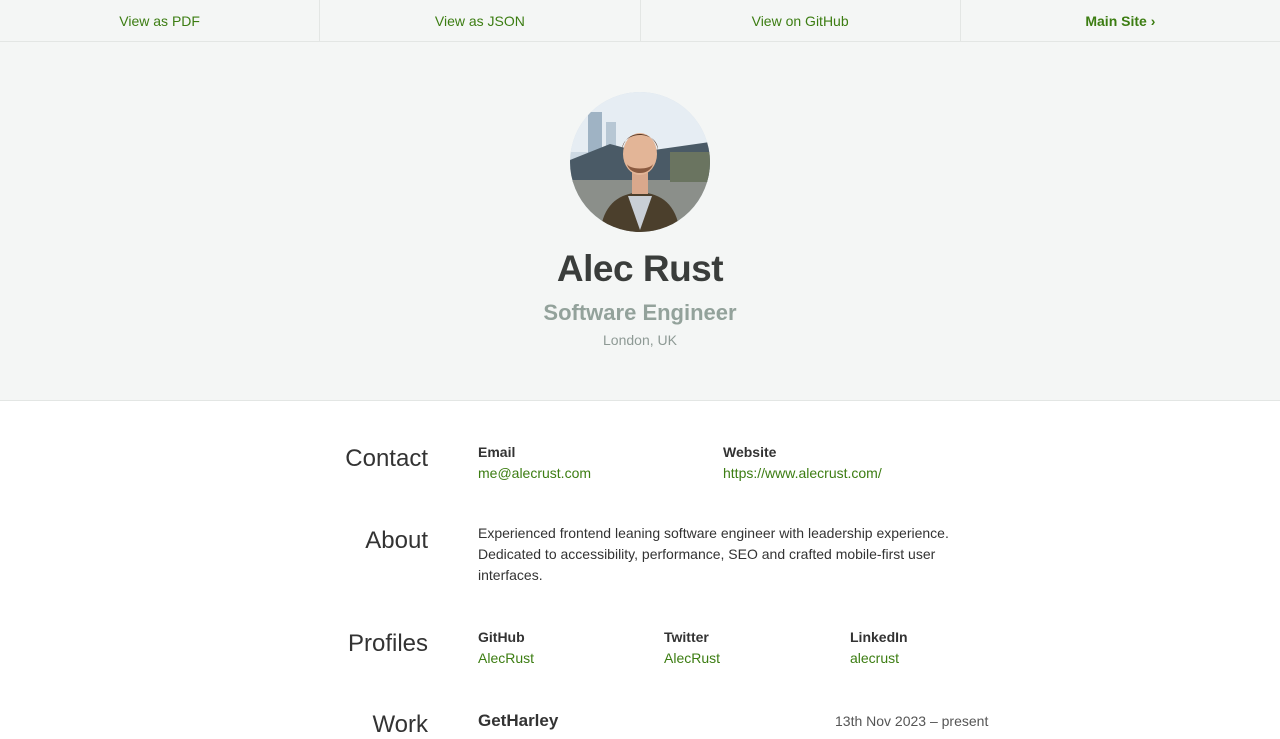  I want to click on profile-network-github: GitHub, so click(501, 637).